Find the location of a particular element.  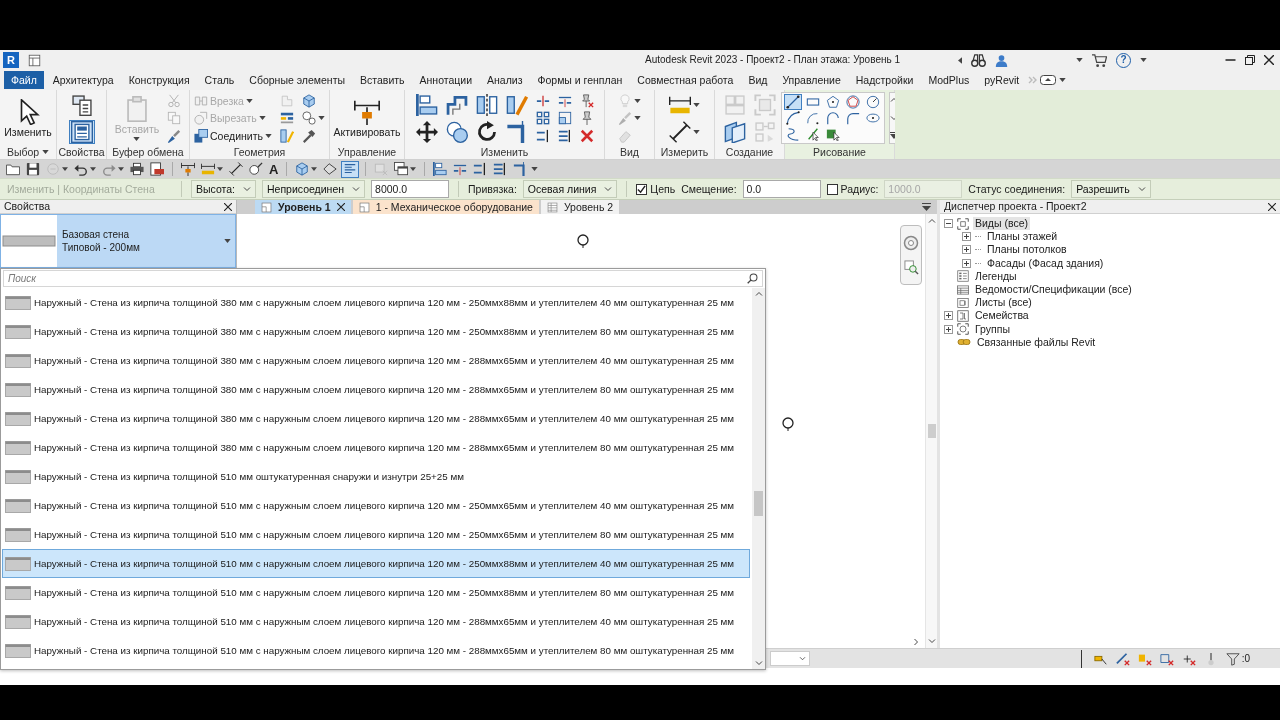

dropdown: Осевая линия is located at coordinates (570, 189).